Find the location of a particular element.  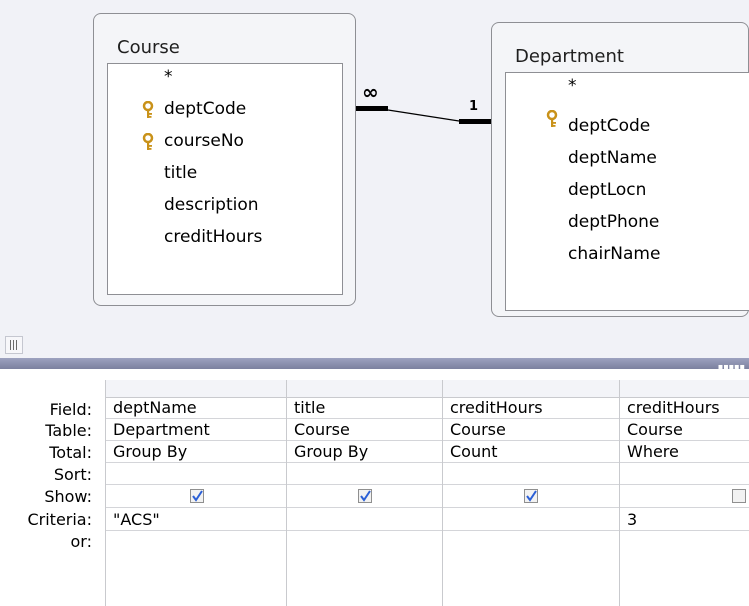

row-label-total: Total: is located at coordinates (70, 452).